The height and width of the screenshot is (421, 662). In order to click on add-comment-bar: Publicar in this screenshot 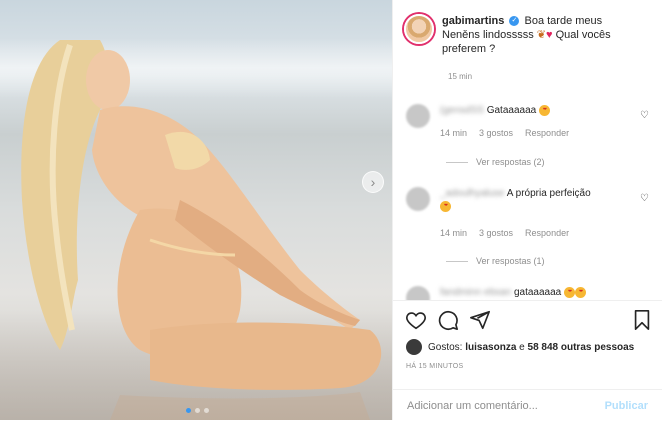, I will do `click(527, 405)`.